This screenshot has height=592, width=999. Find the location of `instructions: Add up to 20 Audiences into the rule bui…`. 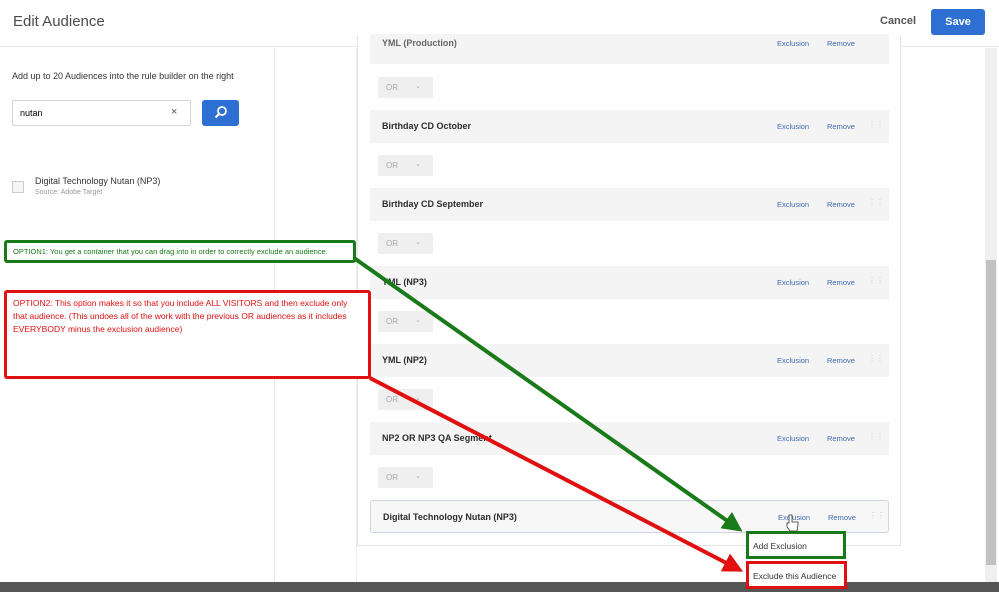

instructions: Add up to 20 Audiences into the rule bui… is located at coordinates (123, 76).